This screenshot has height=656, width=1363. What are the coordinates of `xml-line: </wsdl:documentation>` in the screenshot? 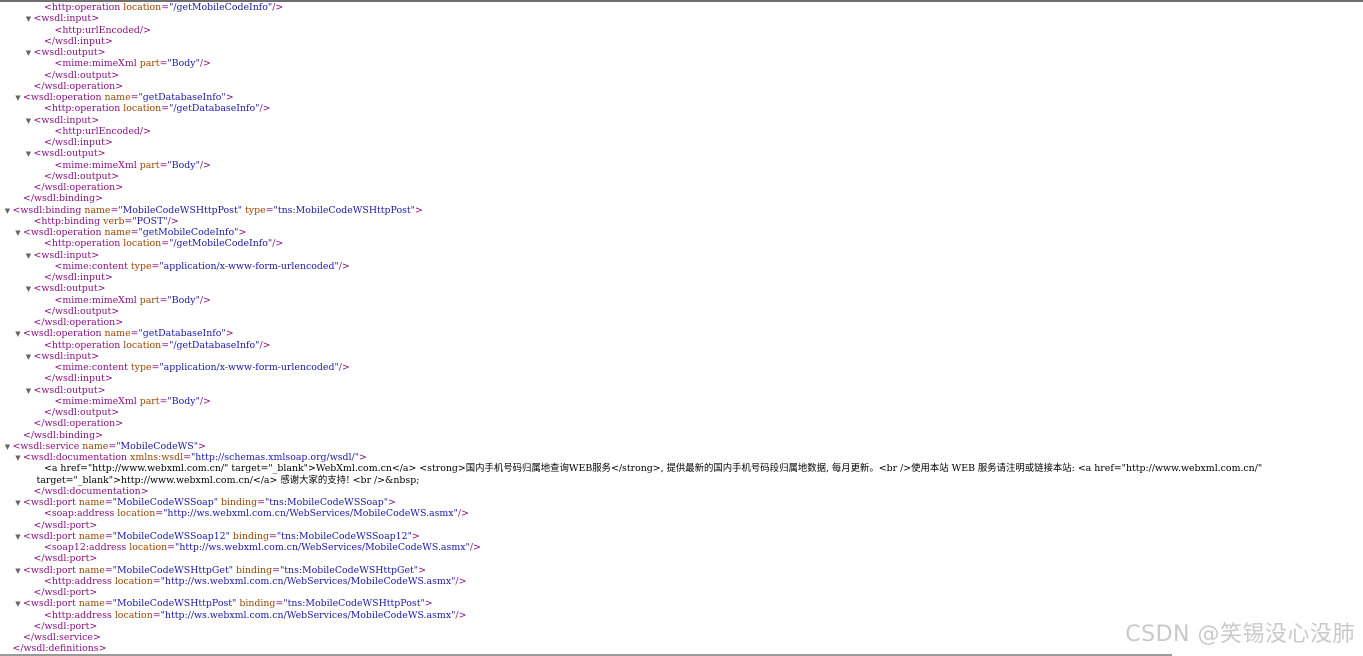 It's located at (681, 491).